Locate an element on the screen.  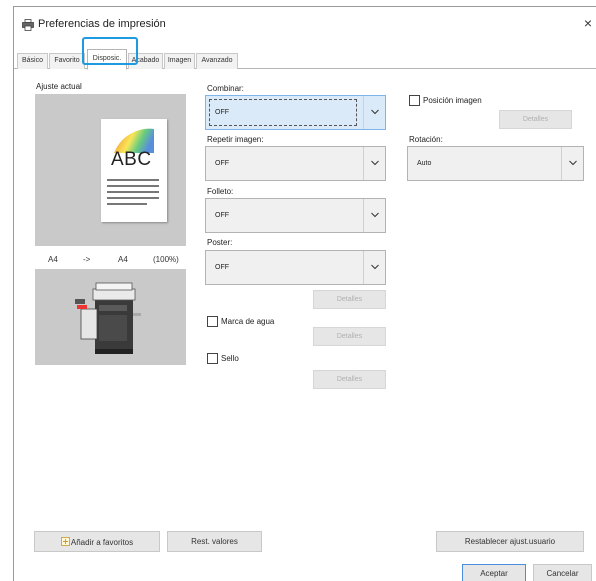
printer-machine-icon is located at coordinates (108, 318).